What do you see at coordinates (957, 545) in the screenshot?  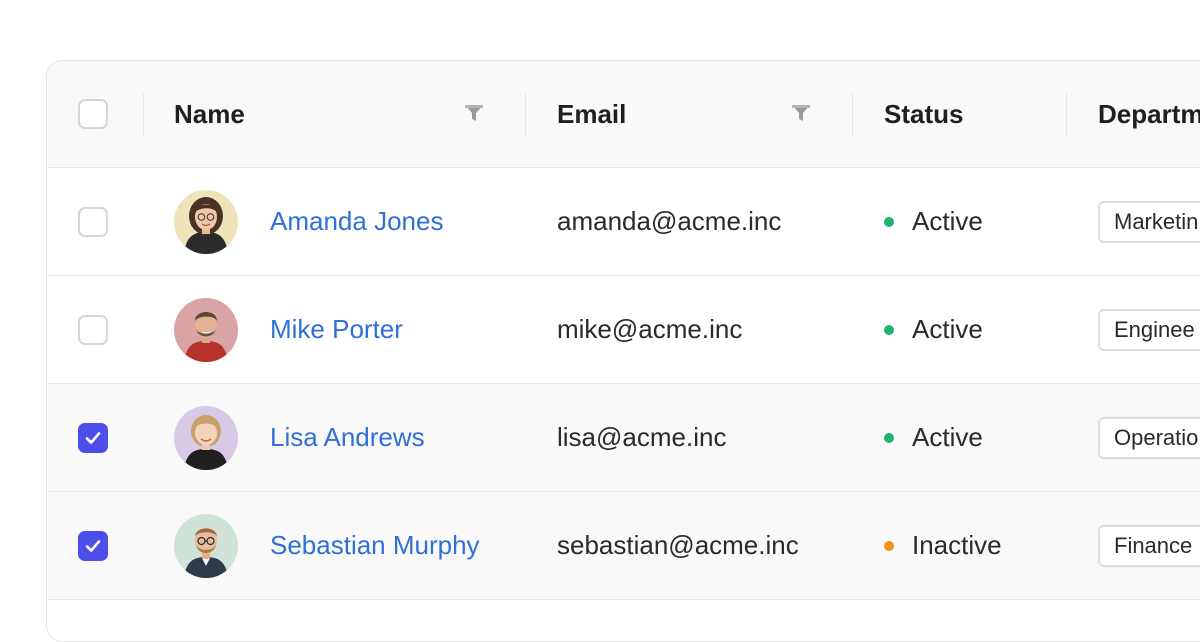 I see `status-text: Inactive` at bounding box center [957, 545].